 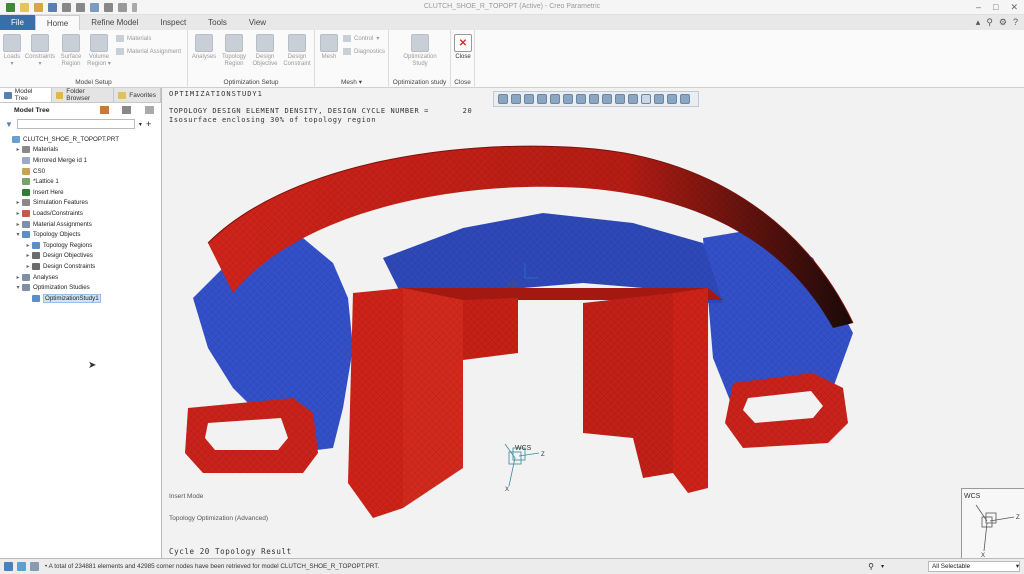 I want to click on tree-filter-row: ▼ ▾ +, so click(x=80, y=124).